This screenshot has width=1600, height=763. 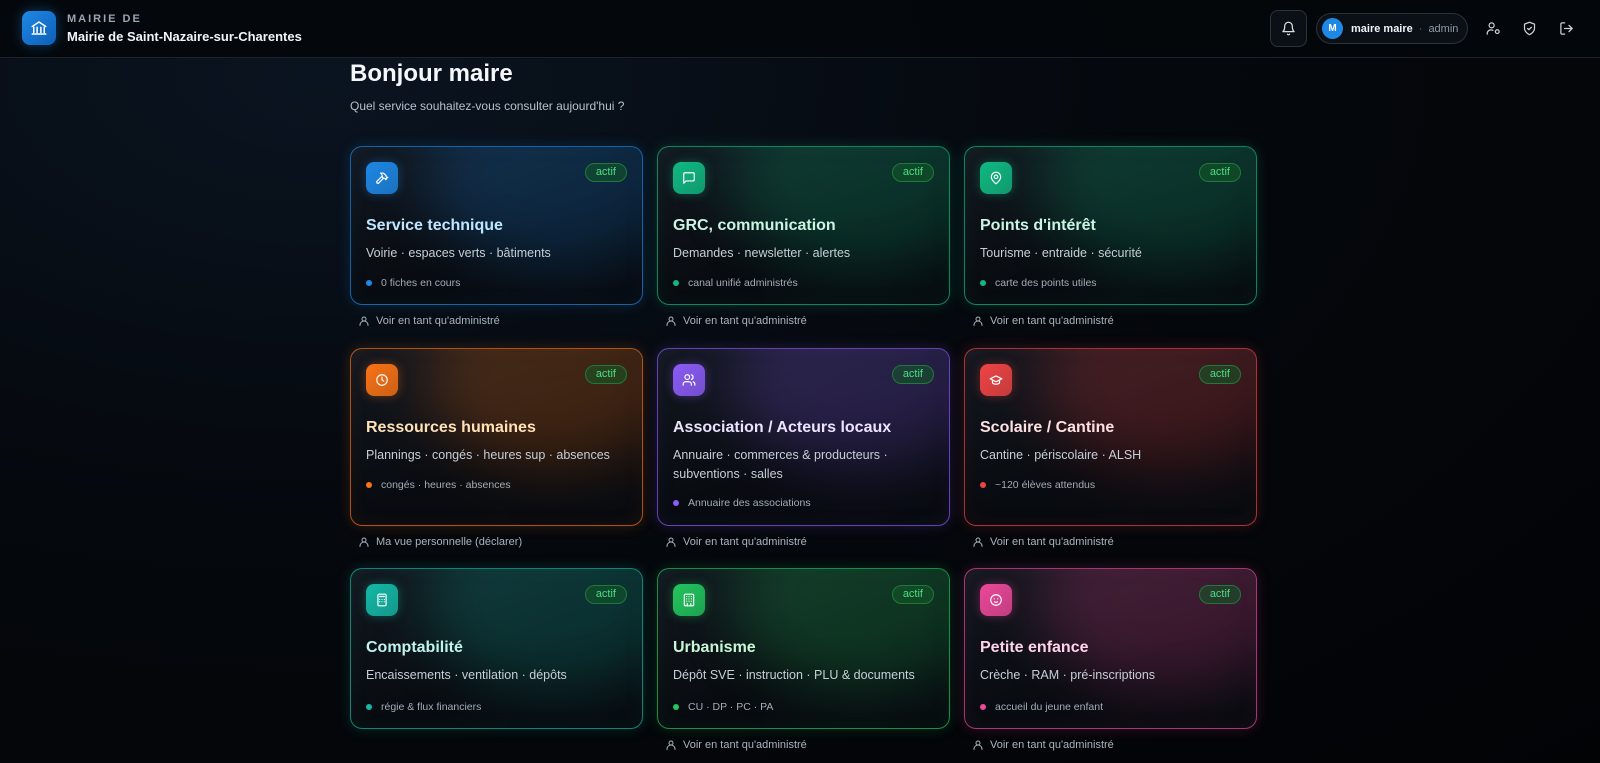 I want to click on card-meta-text: canal unifié administrés, so click(x=743, y=283).